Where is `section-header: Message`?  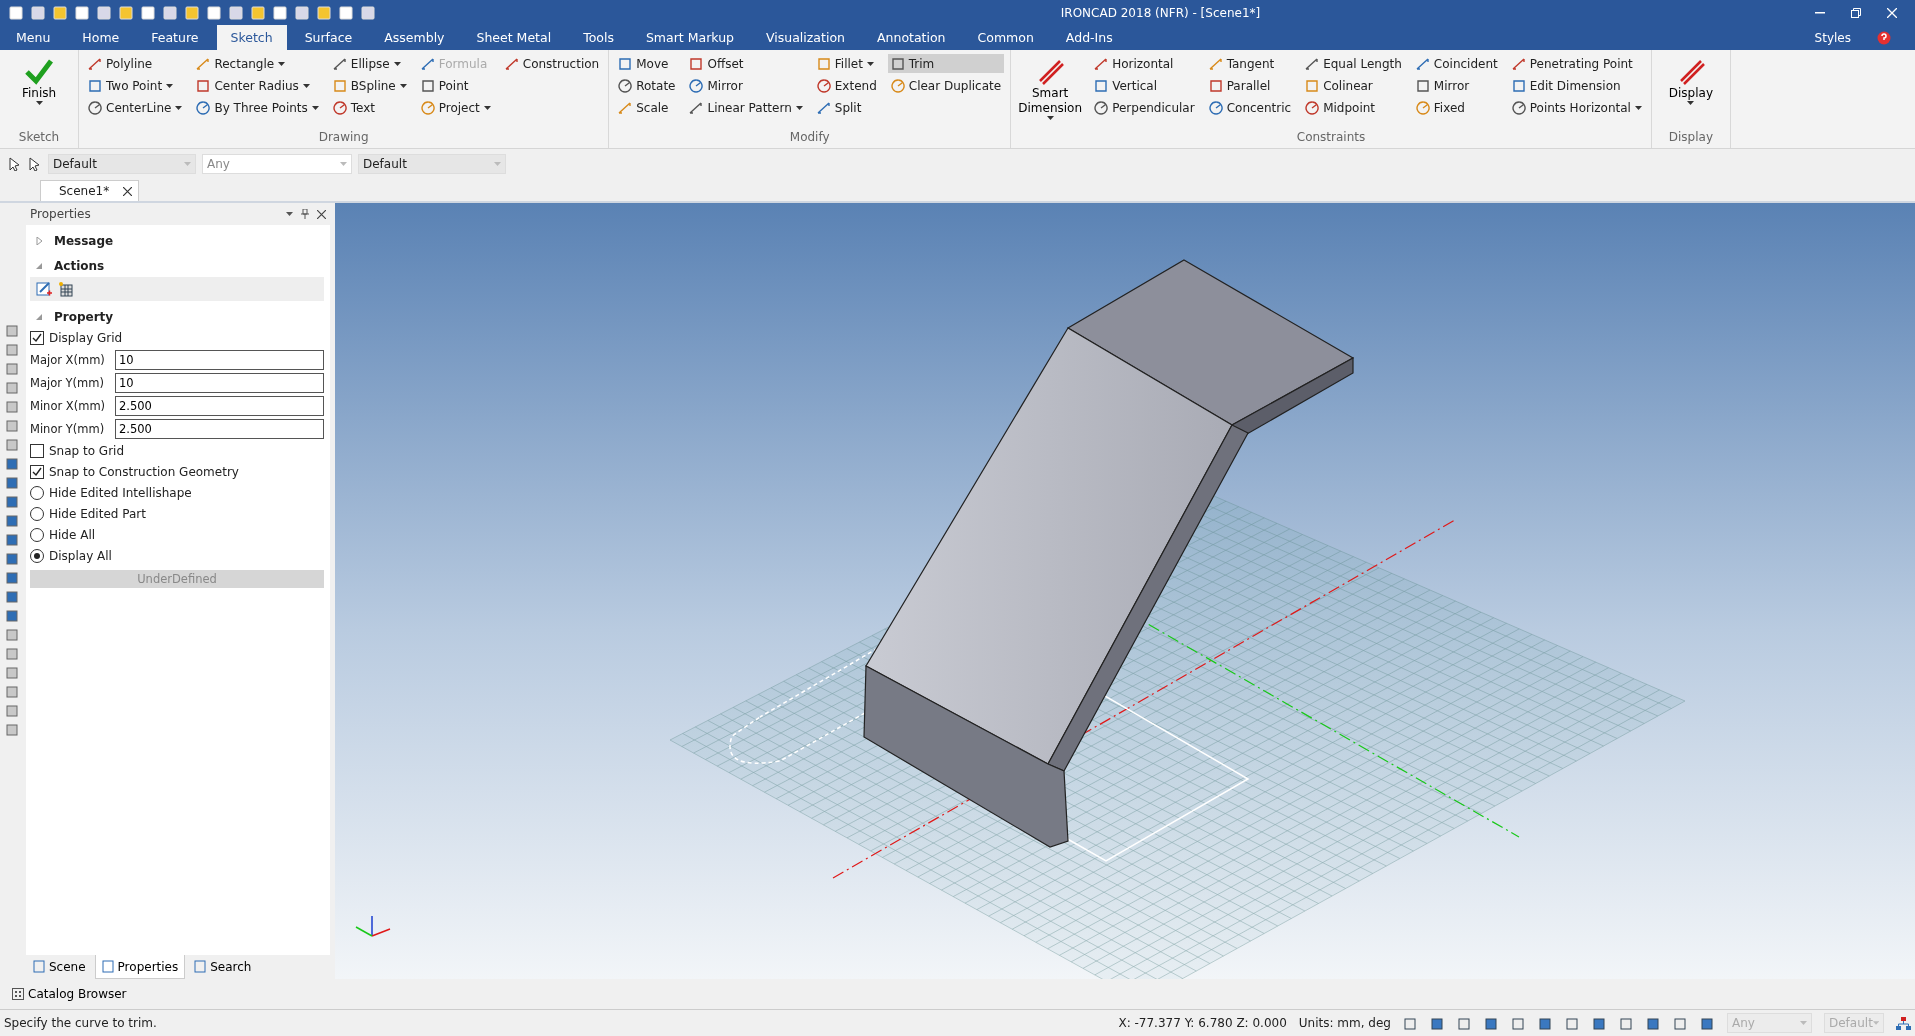 section-header: Message is located at coordinates (84, 240).